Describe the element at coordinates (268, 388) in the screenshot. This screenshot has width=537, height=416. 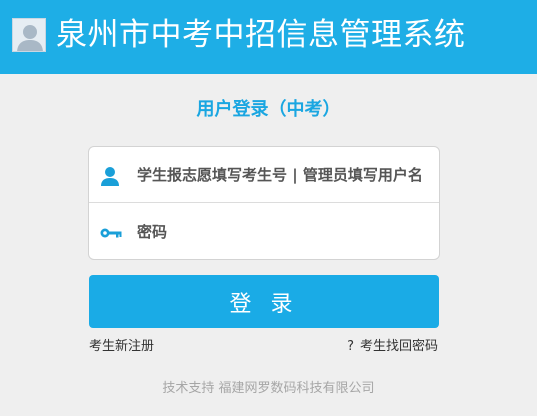
I see `footer-credit: 技术支持 福建网罗数码科技有限公司` at that location.